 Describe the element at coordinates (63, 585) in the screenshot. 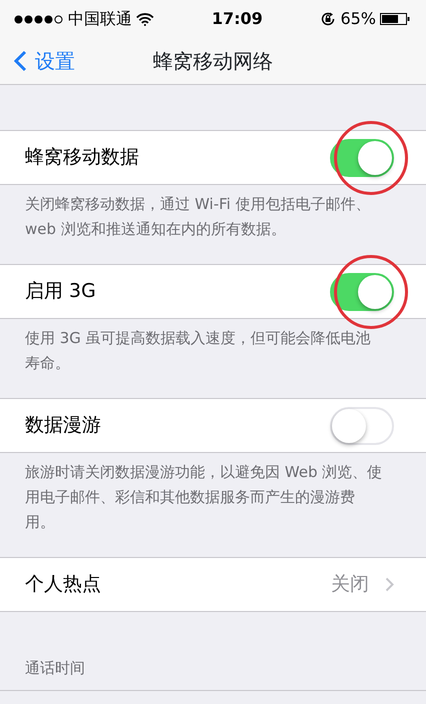

I see `row-label: 个人热点` at that location.